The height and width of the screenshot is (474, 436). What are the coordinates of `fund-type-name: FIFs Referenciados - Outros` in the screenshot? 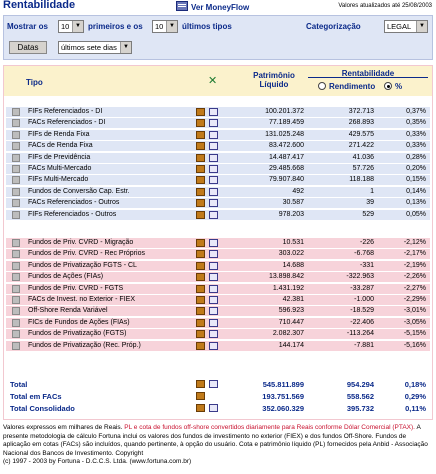 It's located at (72, 215).